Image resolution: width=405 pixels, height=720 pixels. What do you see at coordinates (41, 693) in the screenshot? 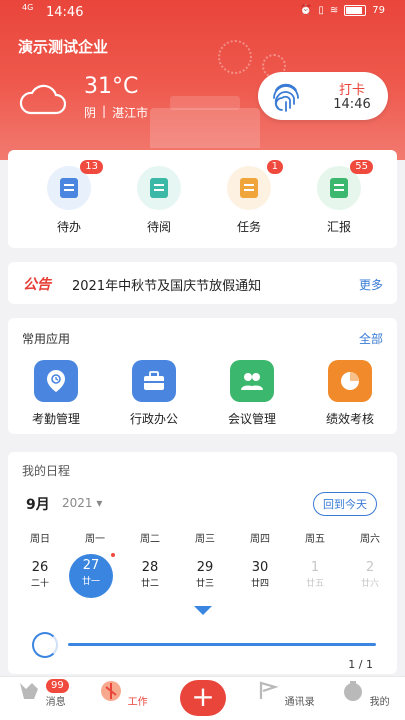
I see `tab-messages: 消息 99` at bounding box center [41, 693].